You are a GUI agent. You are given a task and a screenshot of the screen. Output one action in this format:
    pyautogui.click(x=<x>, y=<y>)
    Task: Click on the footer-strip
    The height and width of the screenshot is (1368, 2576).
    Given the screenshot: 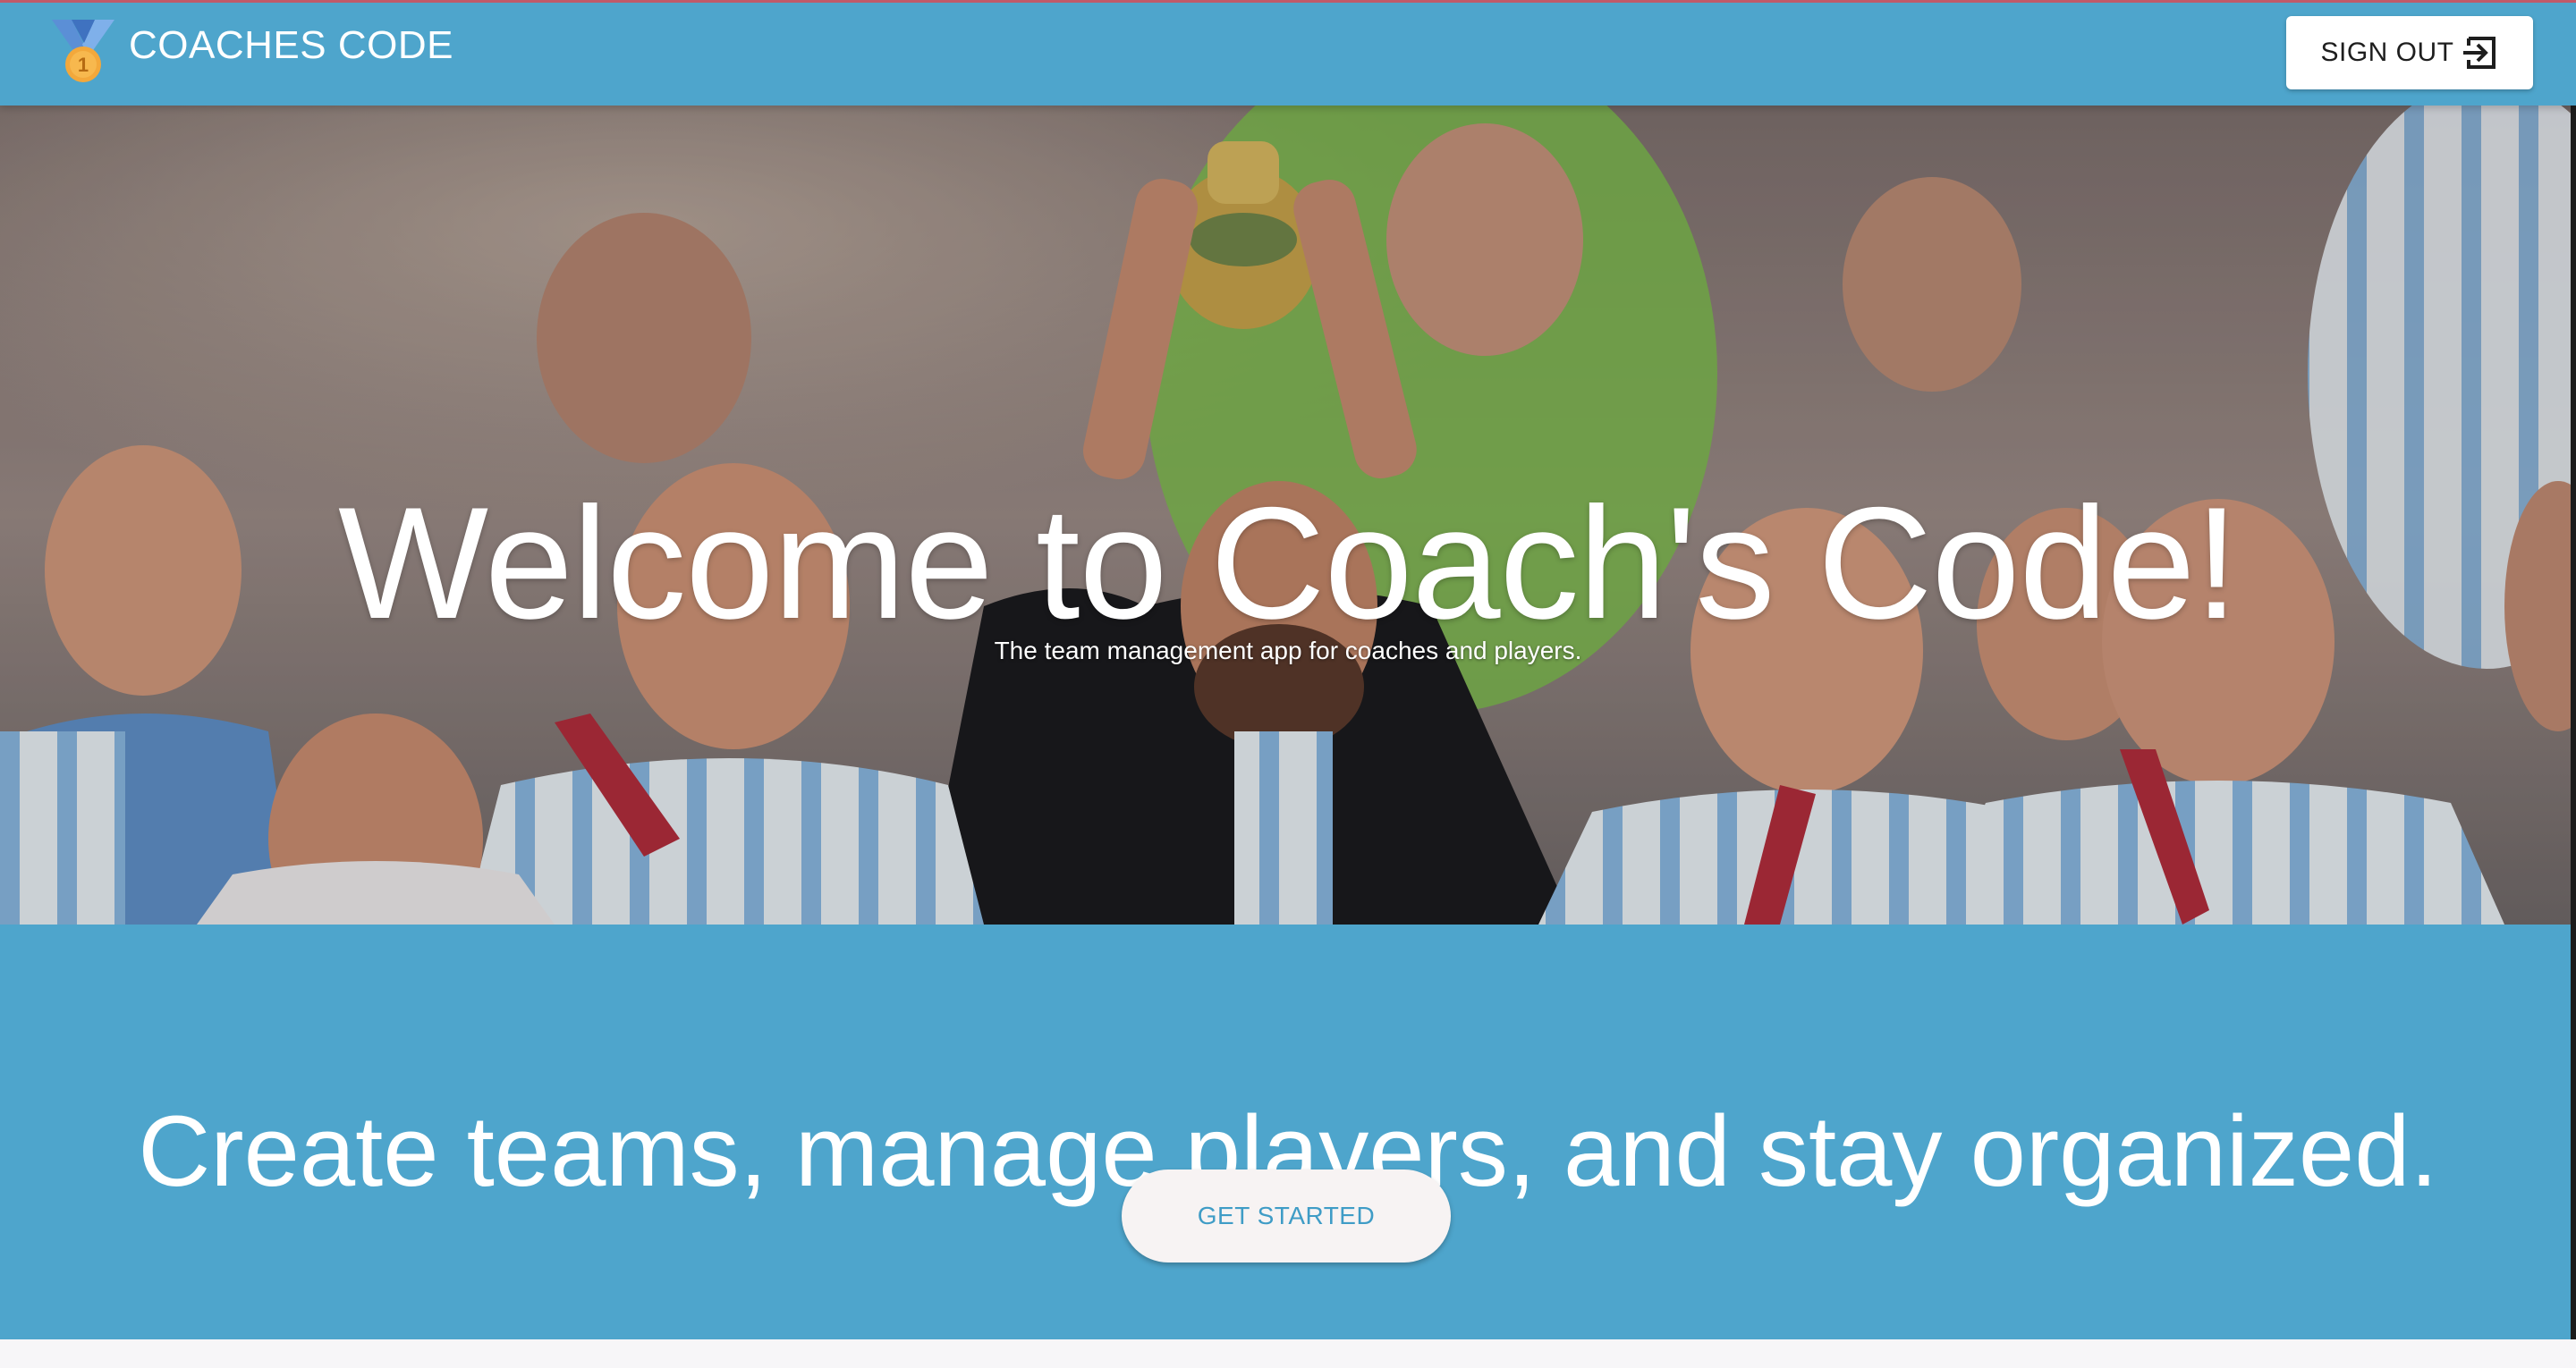 What is the action you would take?
    pyautogui.click(x=1288, y=1353)
    